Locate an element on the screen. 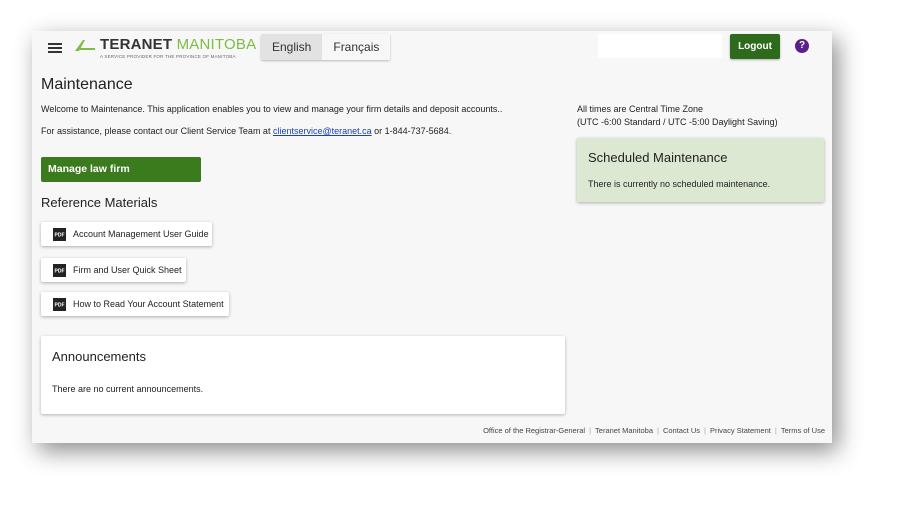  hamburger-icon is located at coordinates (55, 48).